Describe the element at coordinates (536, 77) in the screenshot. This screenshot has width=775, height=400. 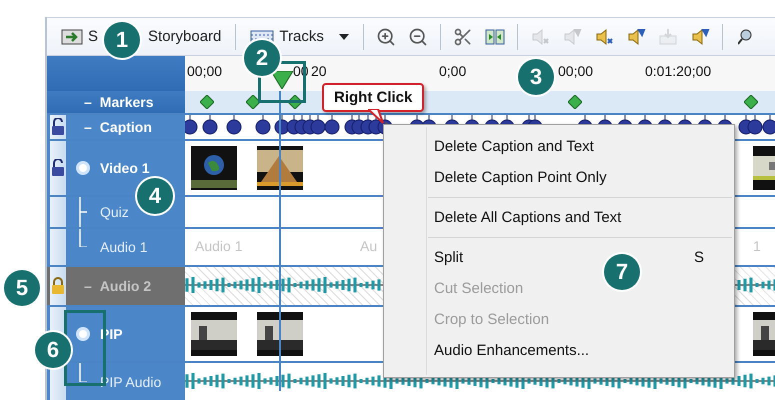
I see `step-number-tooltip: 3` at that location.